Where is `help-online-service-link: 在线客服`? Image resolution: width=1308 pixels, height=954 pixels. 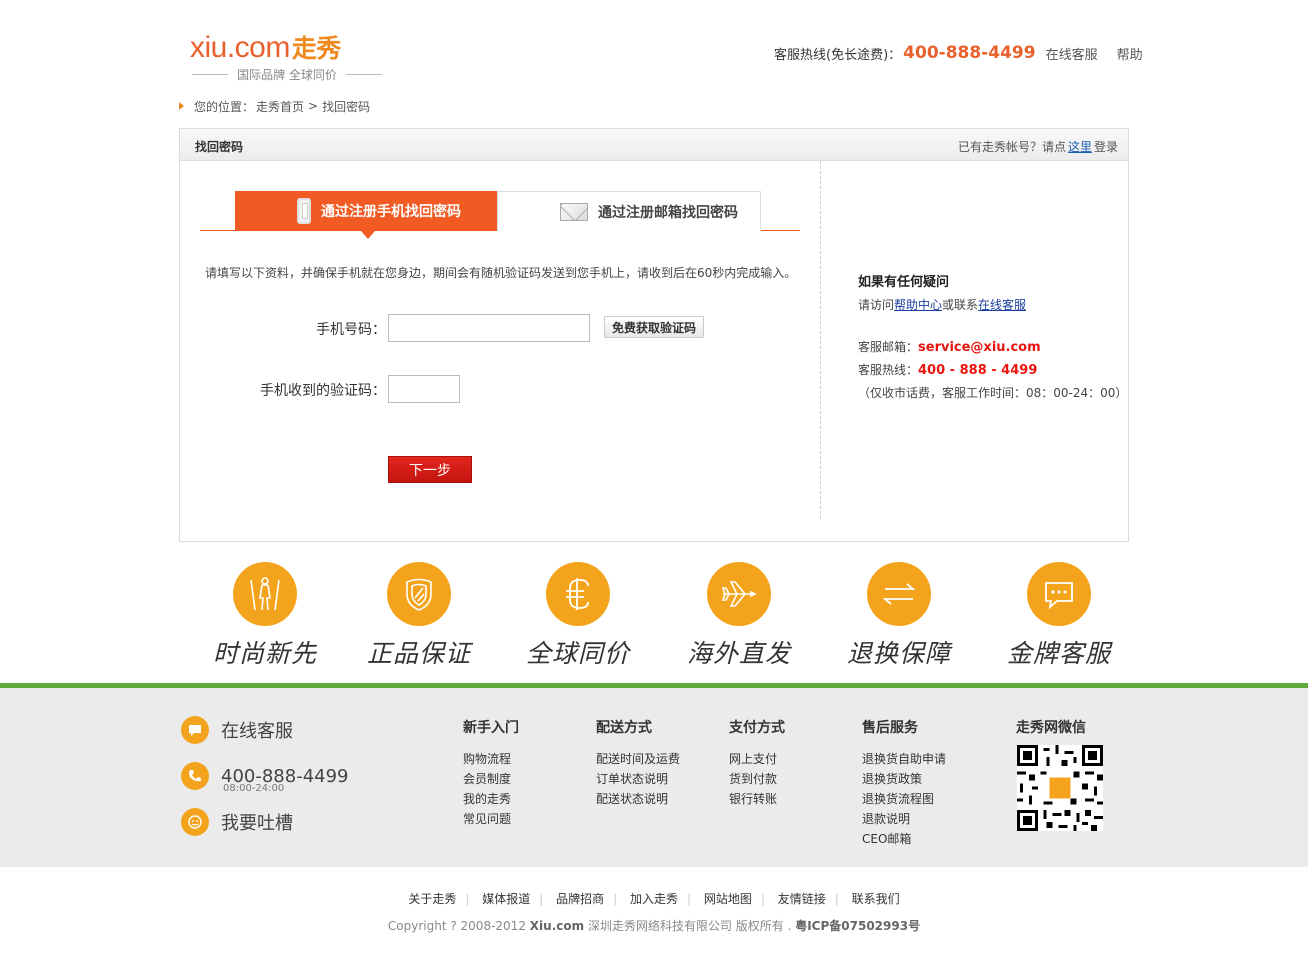
help-online-service-link: 在线客服 is located at coordinates (1002, 305).